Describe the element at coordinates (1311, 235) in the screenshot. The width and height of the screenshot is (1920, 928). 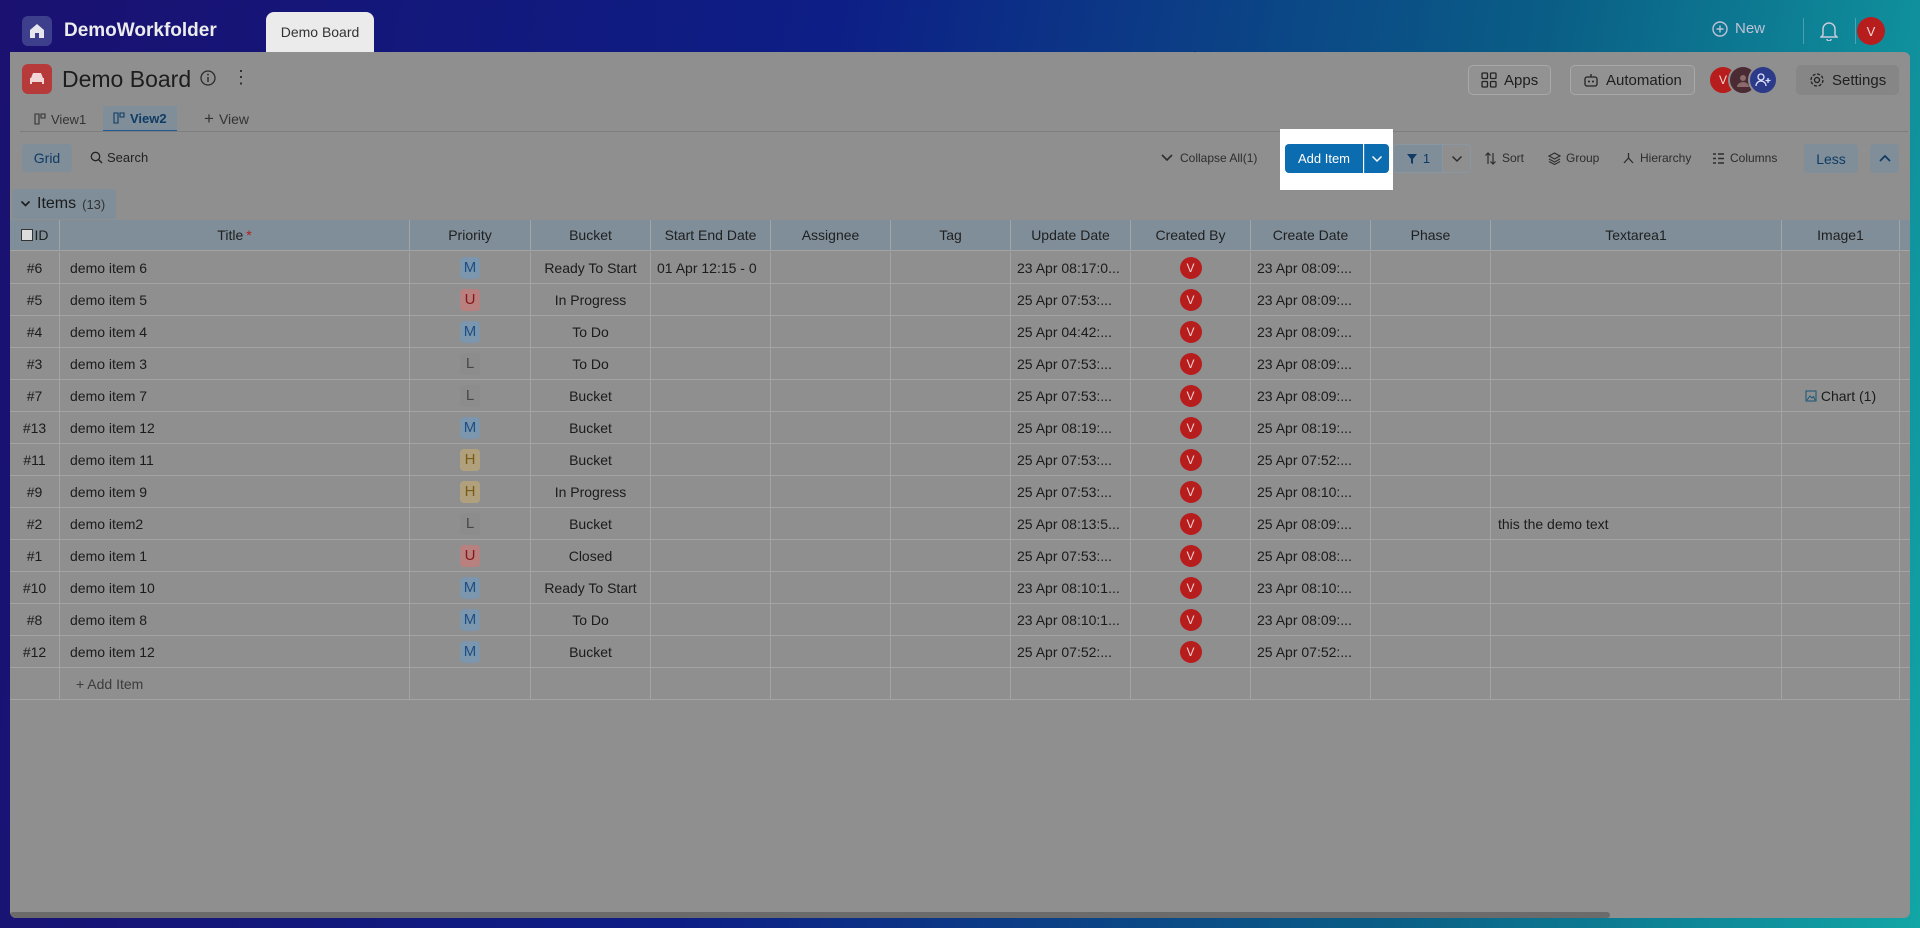
I see `header-create-date: Create Date` at that location.